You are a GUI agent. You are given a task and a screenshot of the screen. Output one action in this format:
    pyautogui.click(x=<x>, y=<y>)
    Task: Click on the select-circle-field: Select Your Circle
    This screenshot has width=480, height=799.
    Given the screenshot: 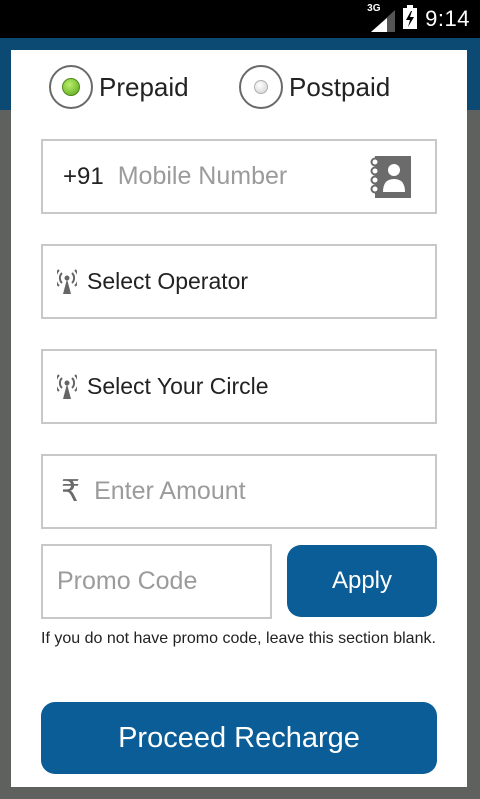 What is the action you would take?
    pyautogui.click(x=239, y=386)
    